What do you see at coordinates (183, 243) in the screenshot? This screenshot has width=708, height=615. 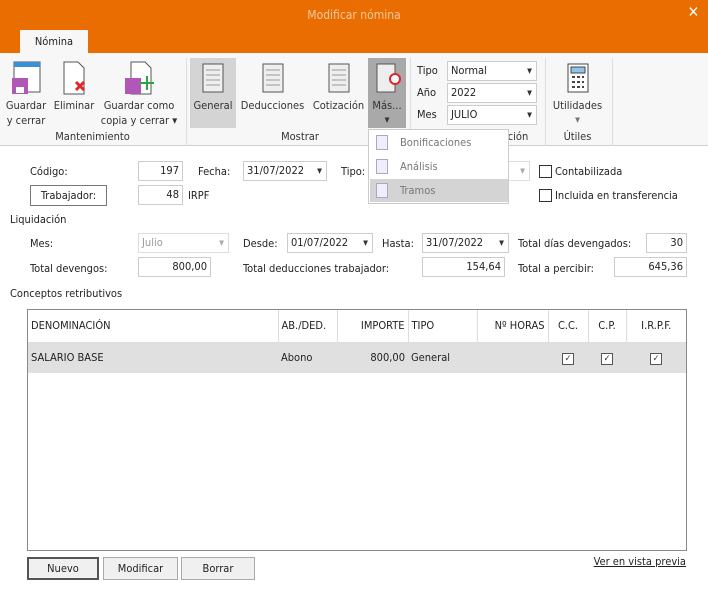 I see `mes-liq-select: Julio ▼` at bounding box center [183, 243].